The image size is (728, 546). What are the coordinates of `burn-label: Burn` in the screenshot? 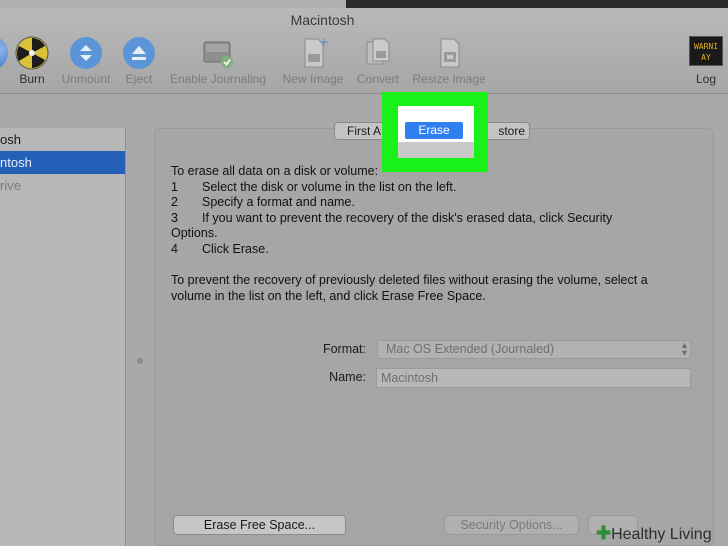 It's located at (32, 79).